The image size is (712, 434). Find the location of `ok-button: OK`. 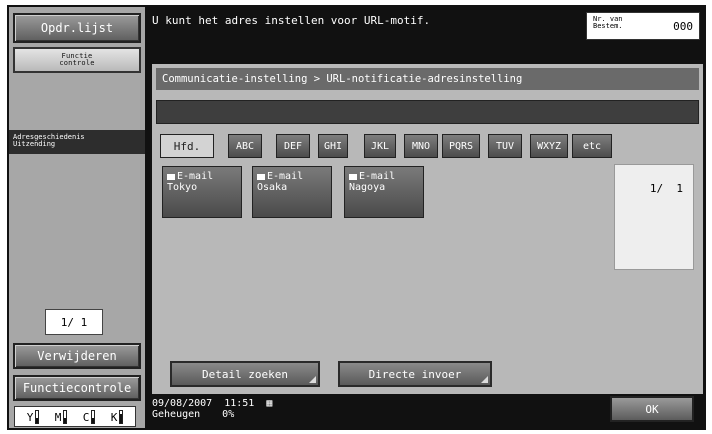

ok-button: OK is located at coordinates (652, 409).